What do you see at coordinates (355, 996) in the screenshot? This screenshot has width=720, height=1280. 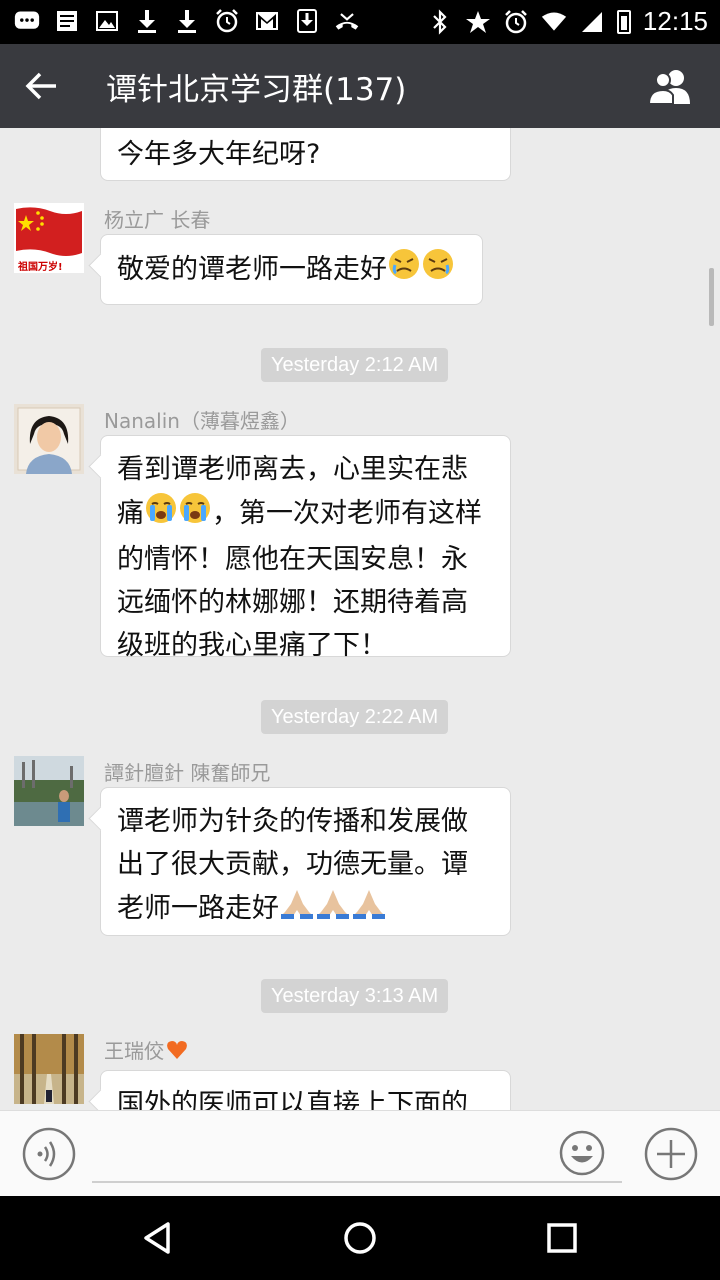 I see `timestamp-label: Yesterday 3:13 AM` at bounding box center [355, 996].